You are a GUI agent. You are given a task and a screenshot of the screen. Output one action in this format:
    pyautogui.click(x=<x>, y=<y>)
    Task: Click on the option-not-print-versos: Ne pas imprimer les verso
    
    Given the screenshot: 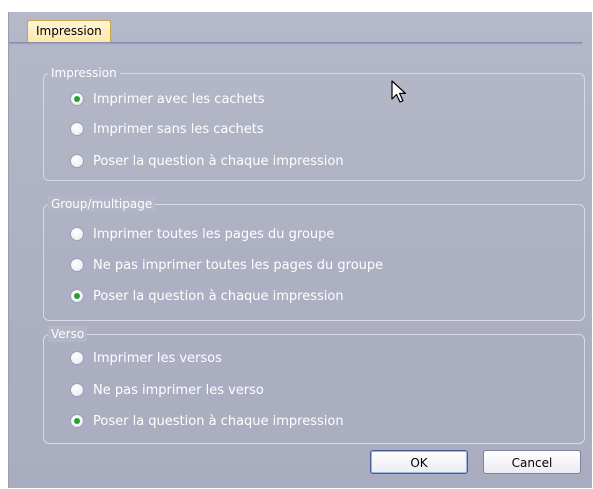 What is the action you would take?
    pyautogui.click(x=167, y=390)
    